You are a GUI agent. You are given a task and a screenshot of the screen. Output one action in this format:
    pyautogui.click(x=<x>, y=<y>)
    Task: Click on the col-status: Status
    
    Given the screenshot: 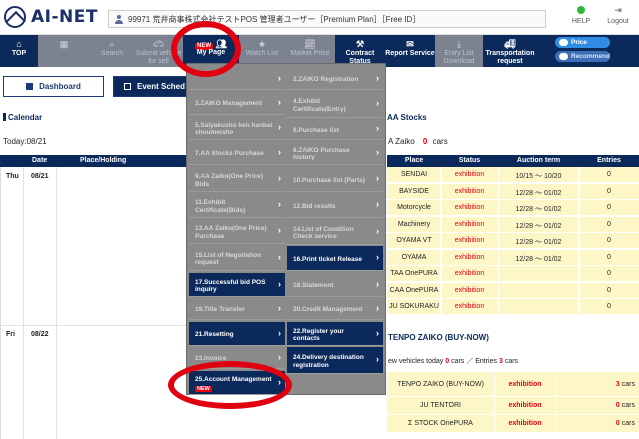 What is the action you would take?
    pyautogui.click(x=469, y=160)
    